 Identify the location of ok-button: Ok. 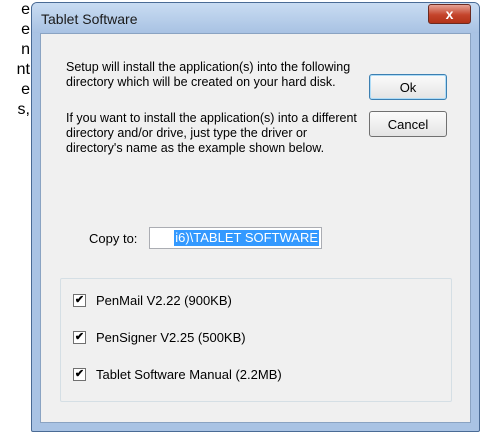
(408, 87).